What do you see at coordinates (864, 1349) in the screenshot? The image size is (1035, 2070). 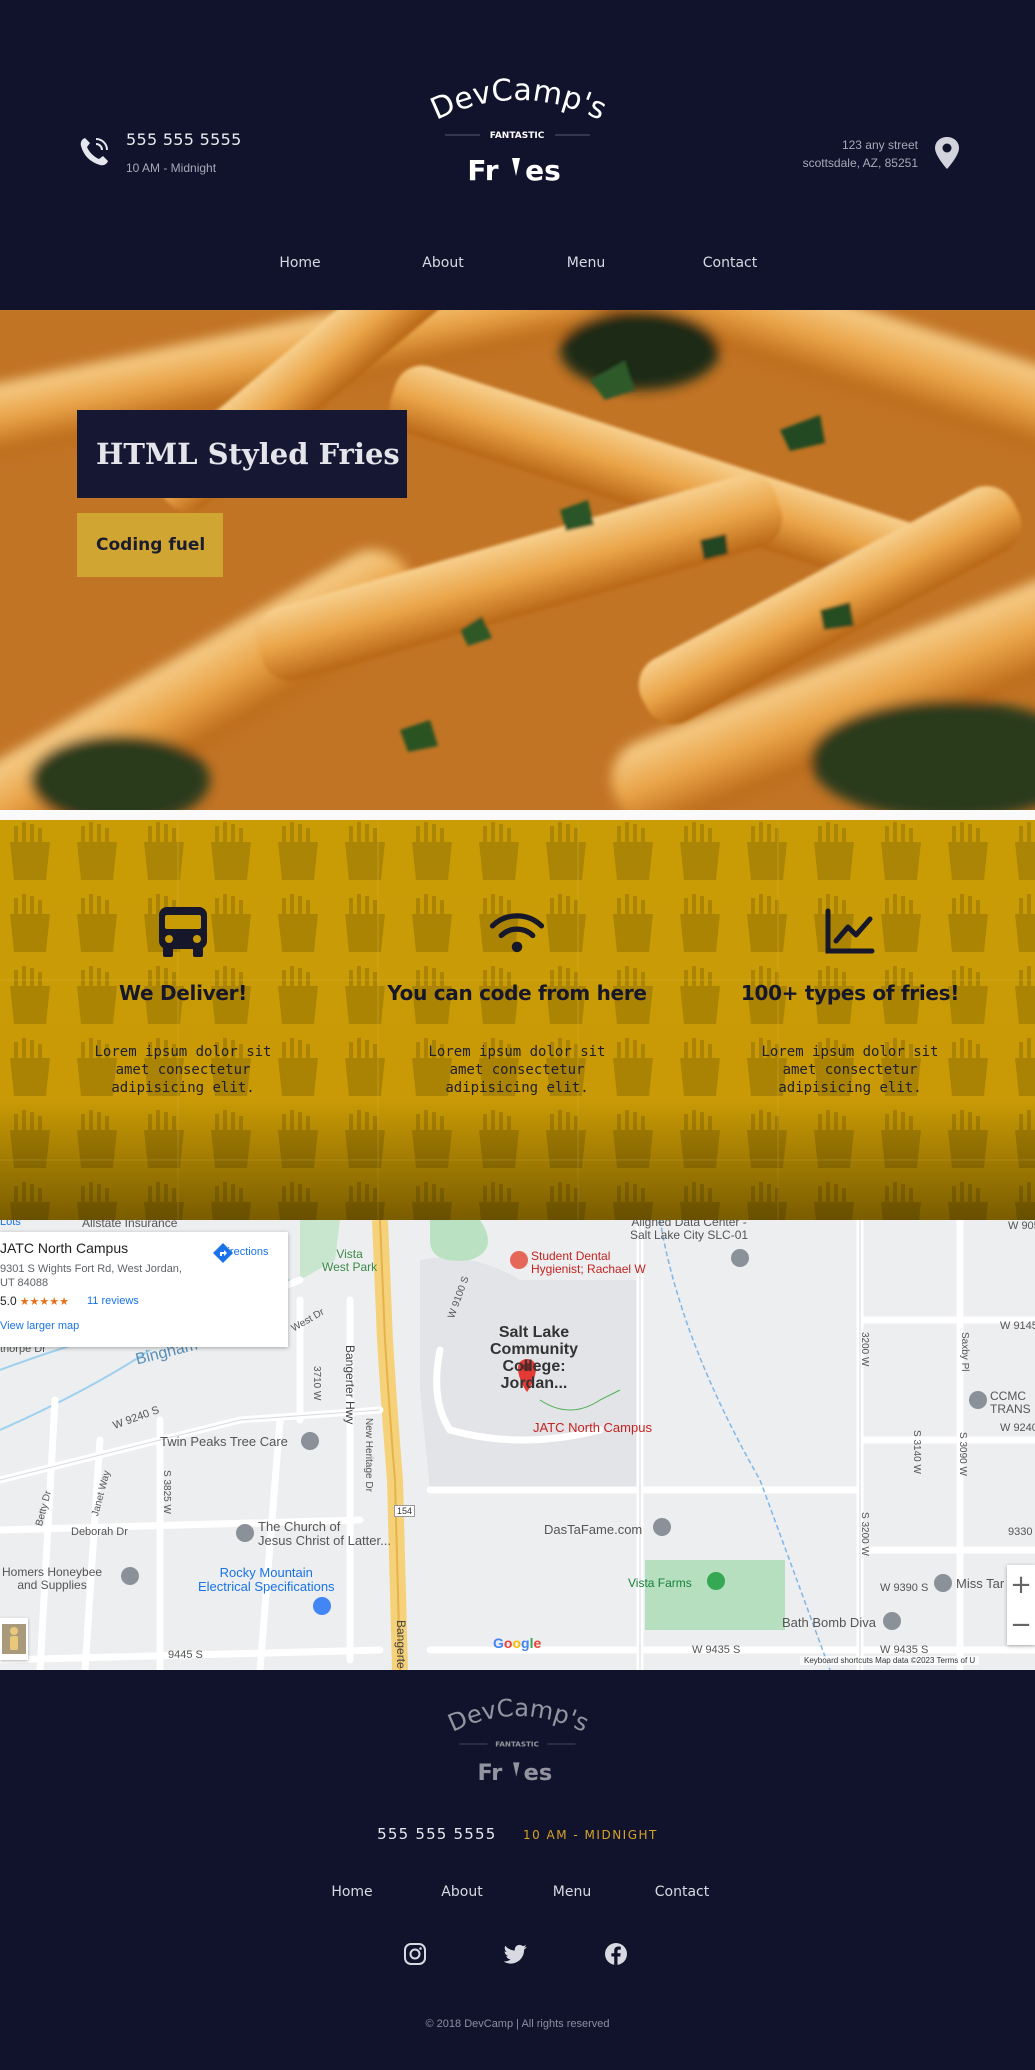 I see `map-label-3200: 3200 W` at bounding box center [864, 1349].